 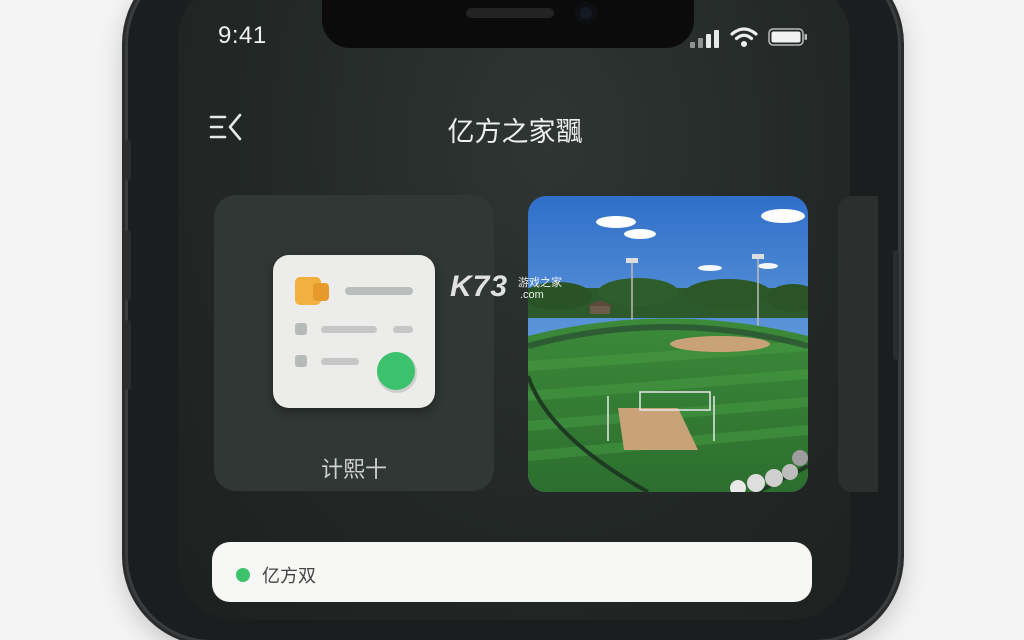 I want to click on status-dot-icon, so click(x=243, y=575).